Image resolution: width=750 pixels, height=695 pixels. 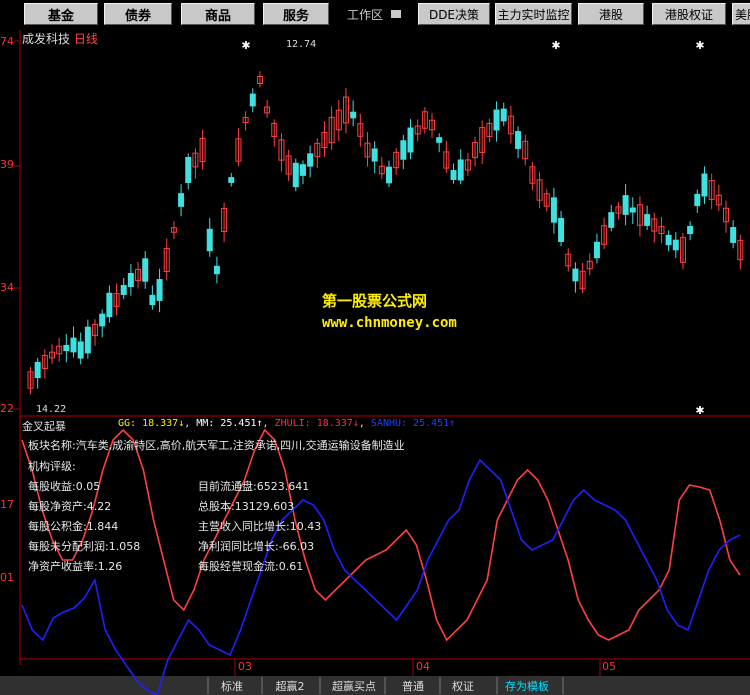 I want to click on fund-button: 基金, so click(x=61, y=14).